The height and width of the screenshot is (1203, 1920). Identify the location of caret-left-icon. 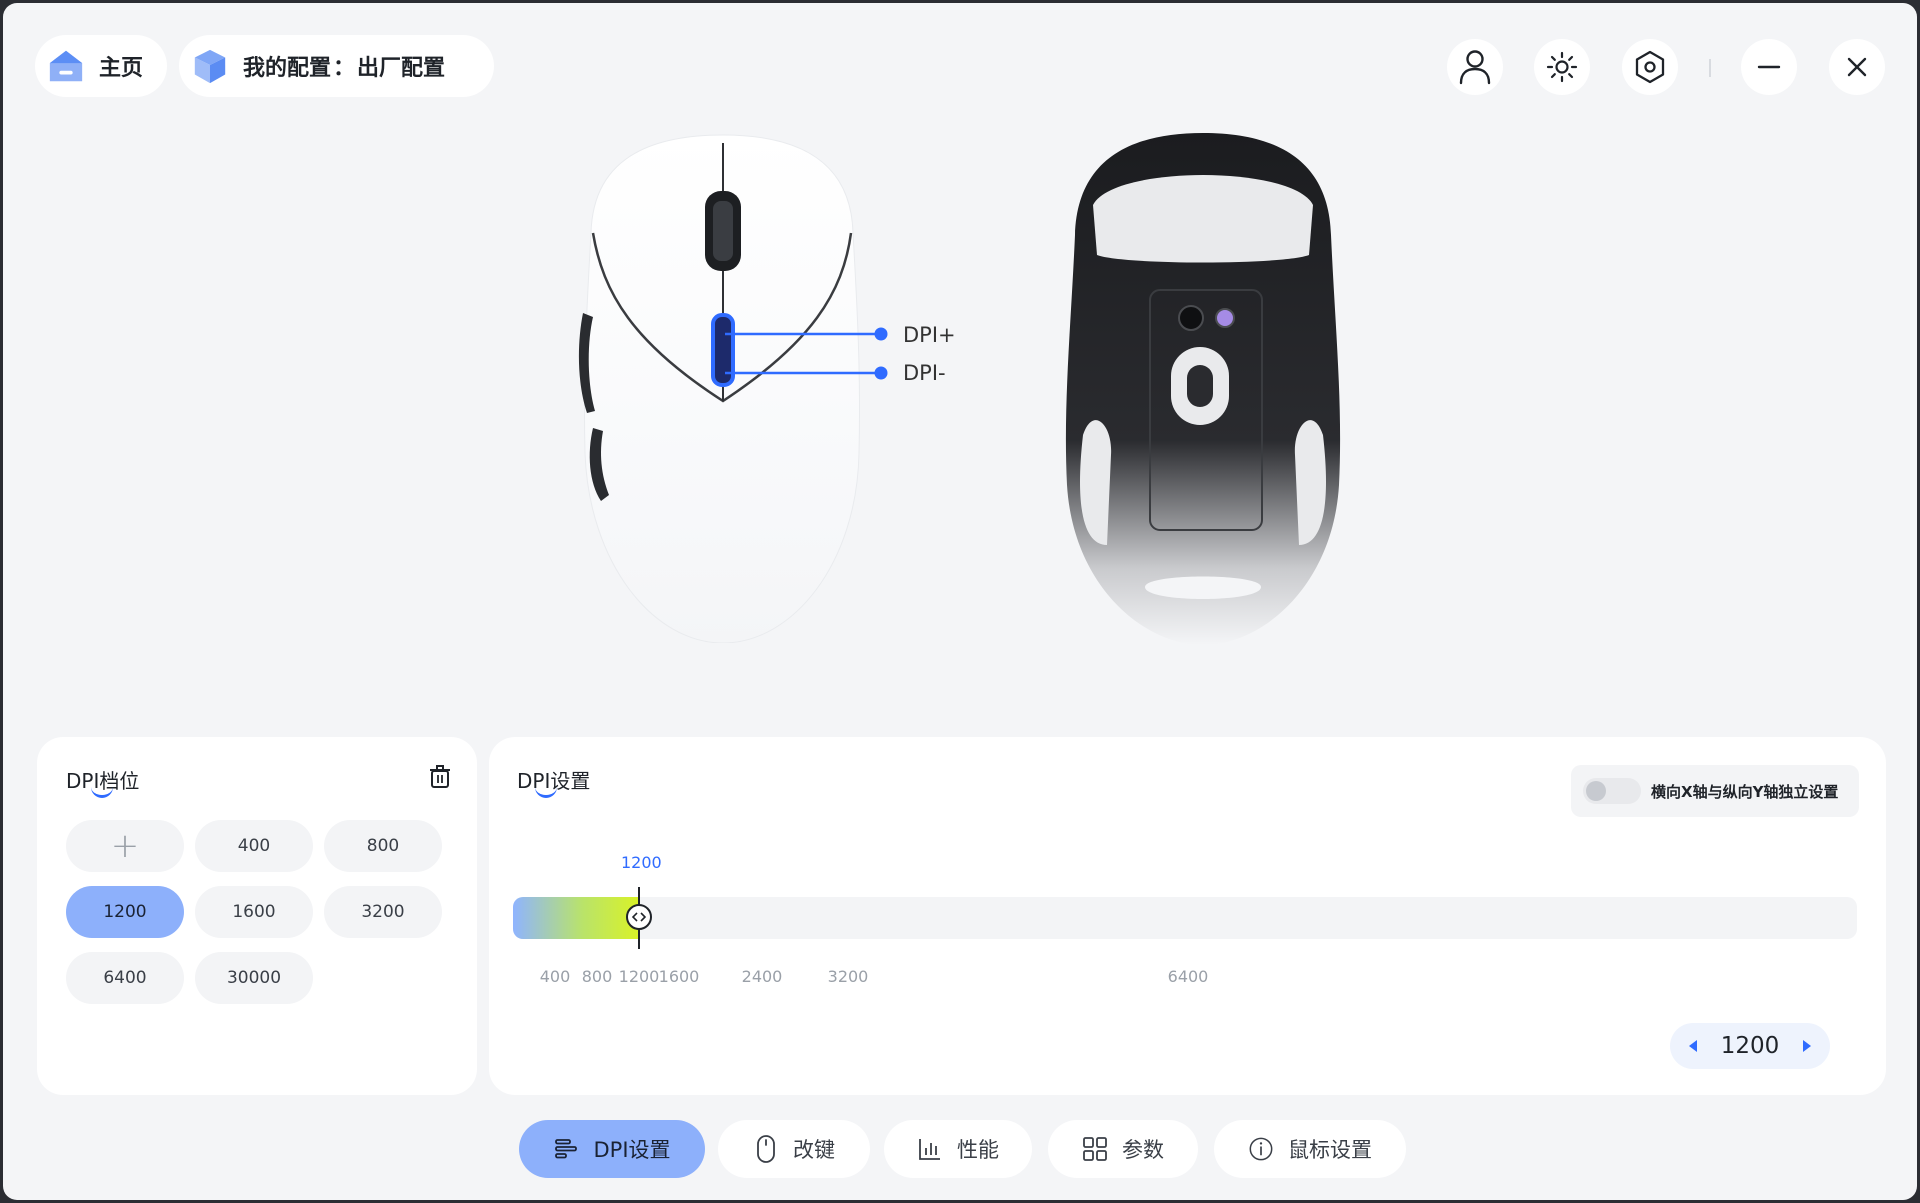
(1693, 1046).